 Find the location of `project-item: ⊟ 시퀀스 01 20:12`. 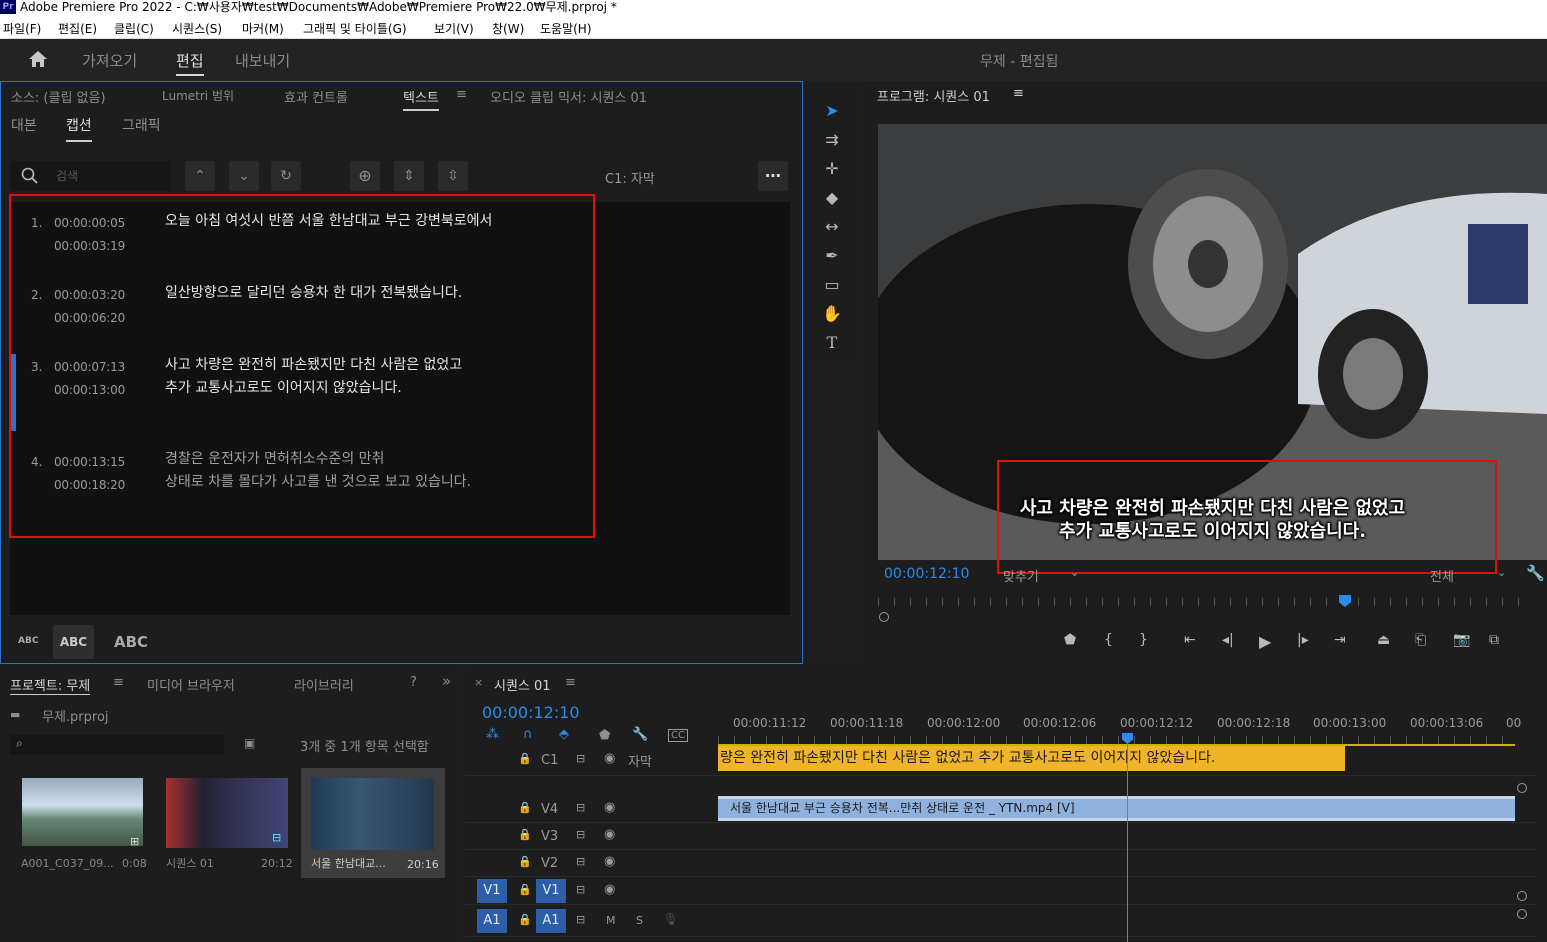

project-item: ⊟ 시퀀스 01 20:12 is located at coordinates (228, 824).